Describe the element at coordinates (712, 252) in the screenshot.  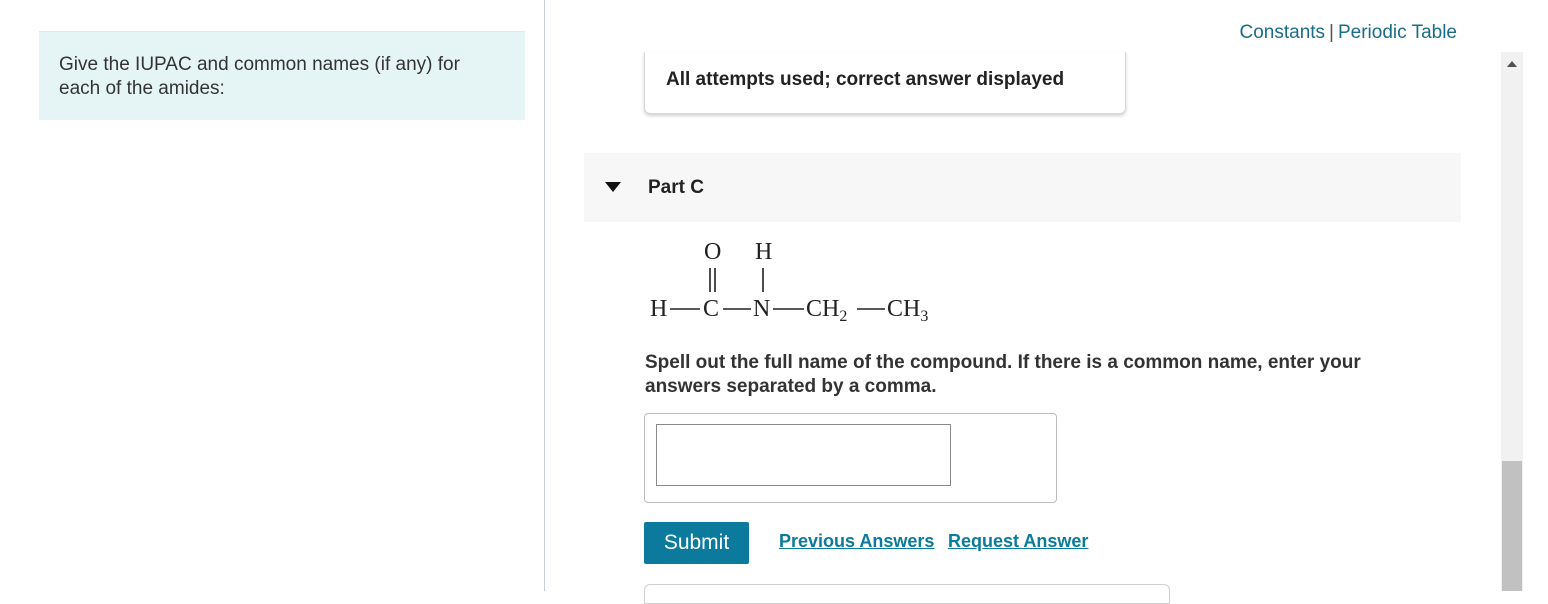
I see `atom-oxygen: O` at that location.